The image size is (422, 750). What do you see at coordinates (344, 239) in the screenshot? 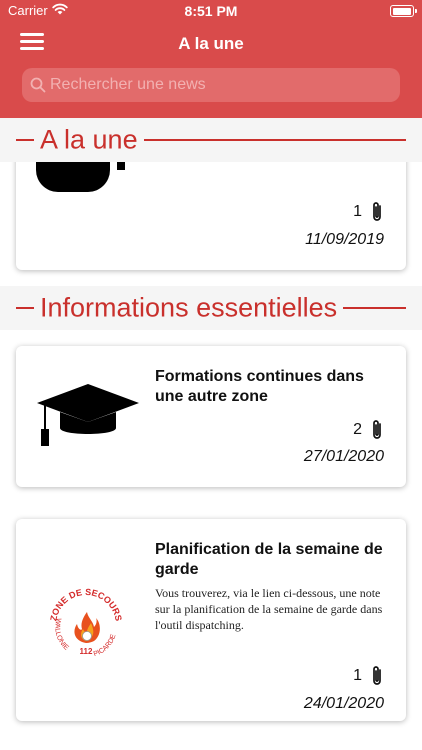
I see `card-date: 11/09/2019` at bounding box center [344, 239].